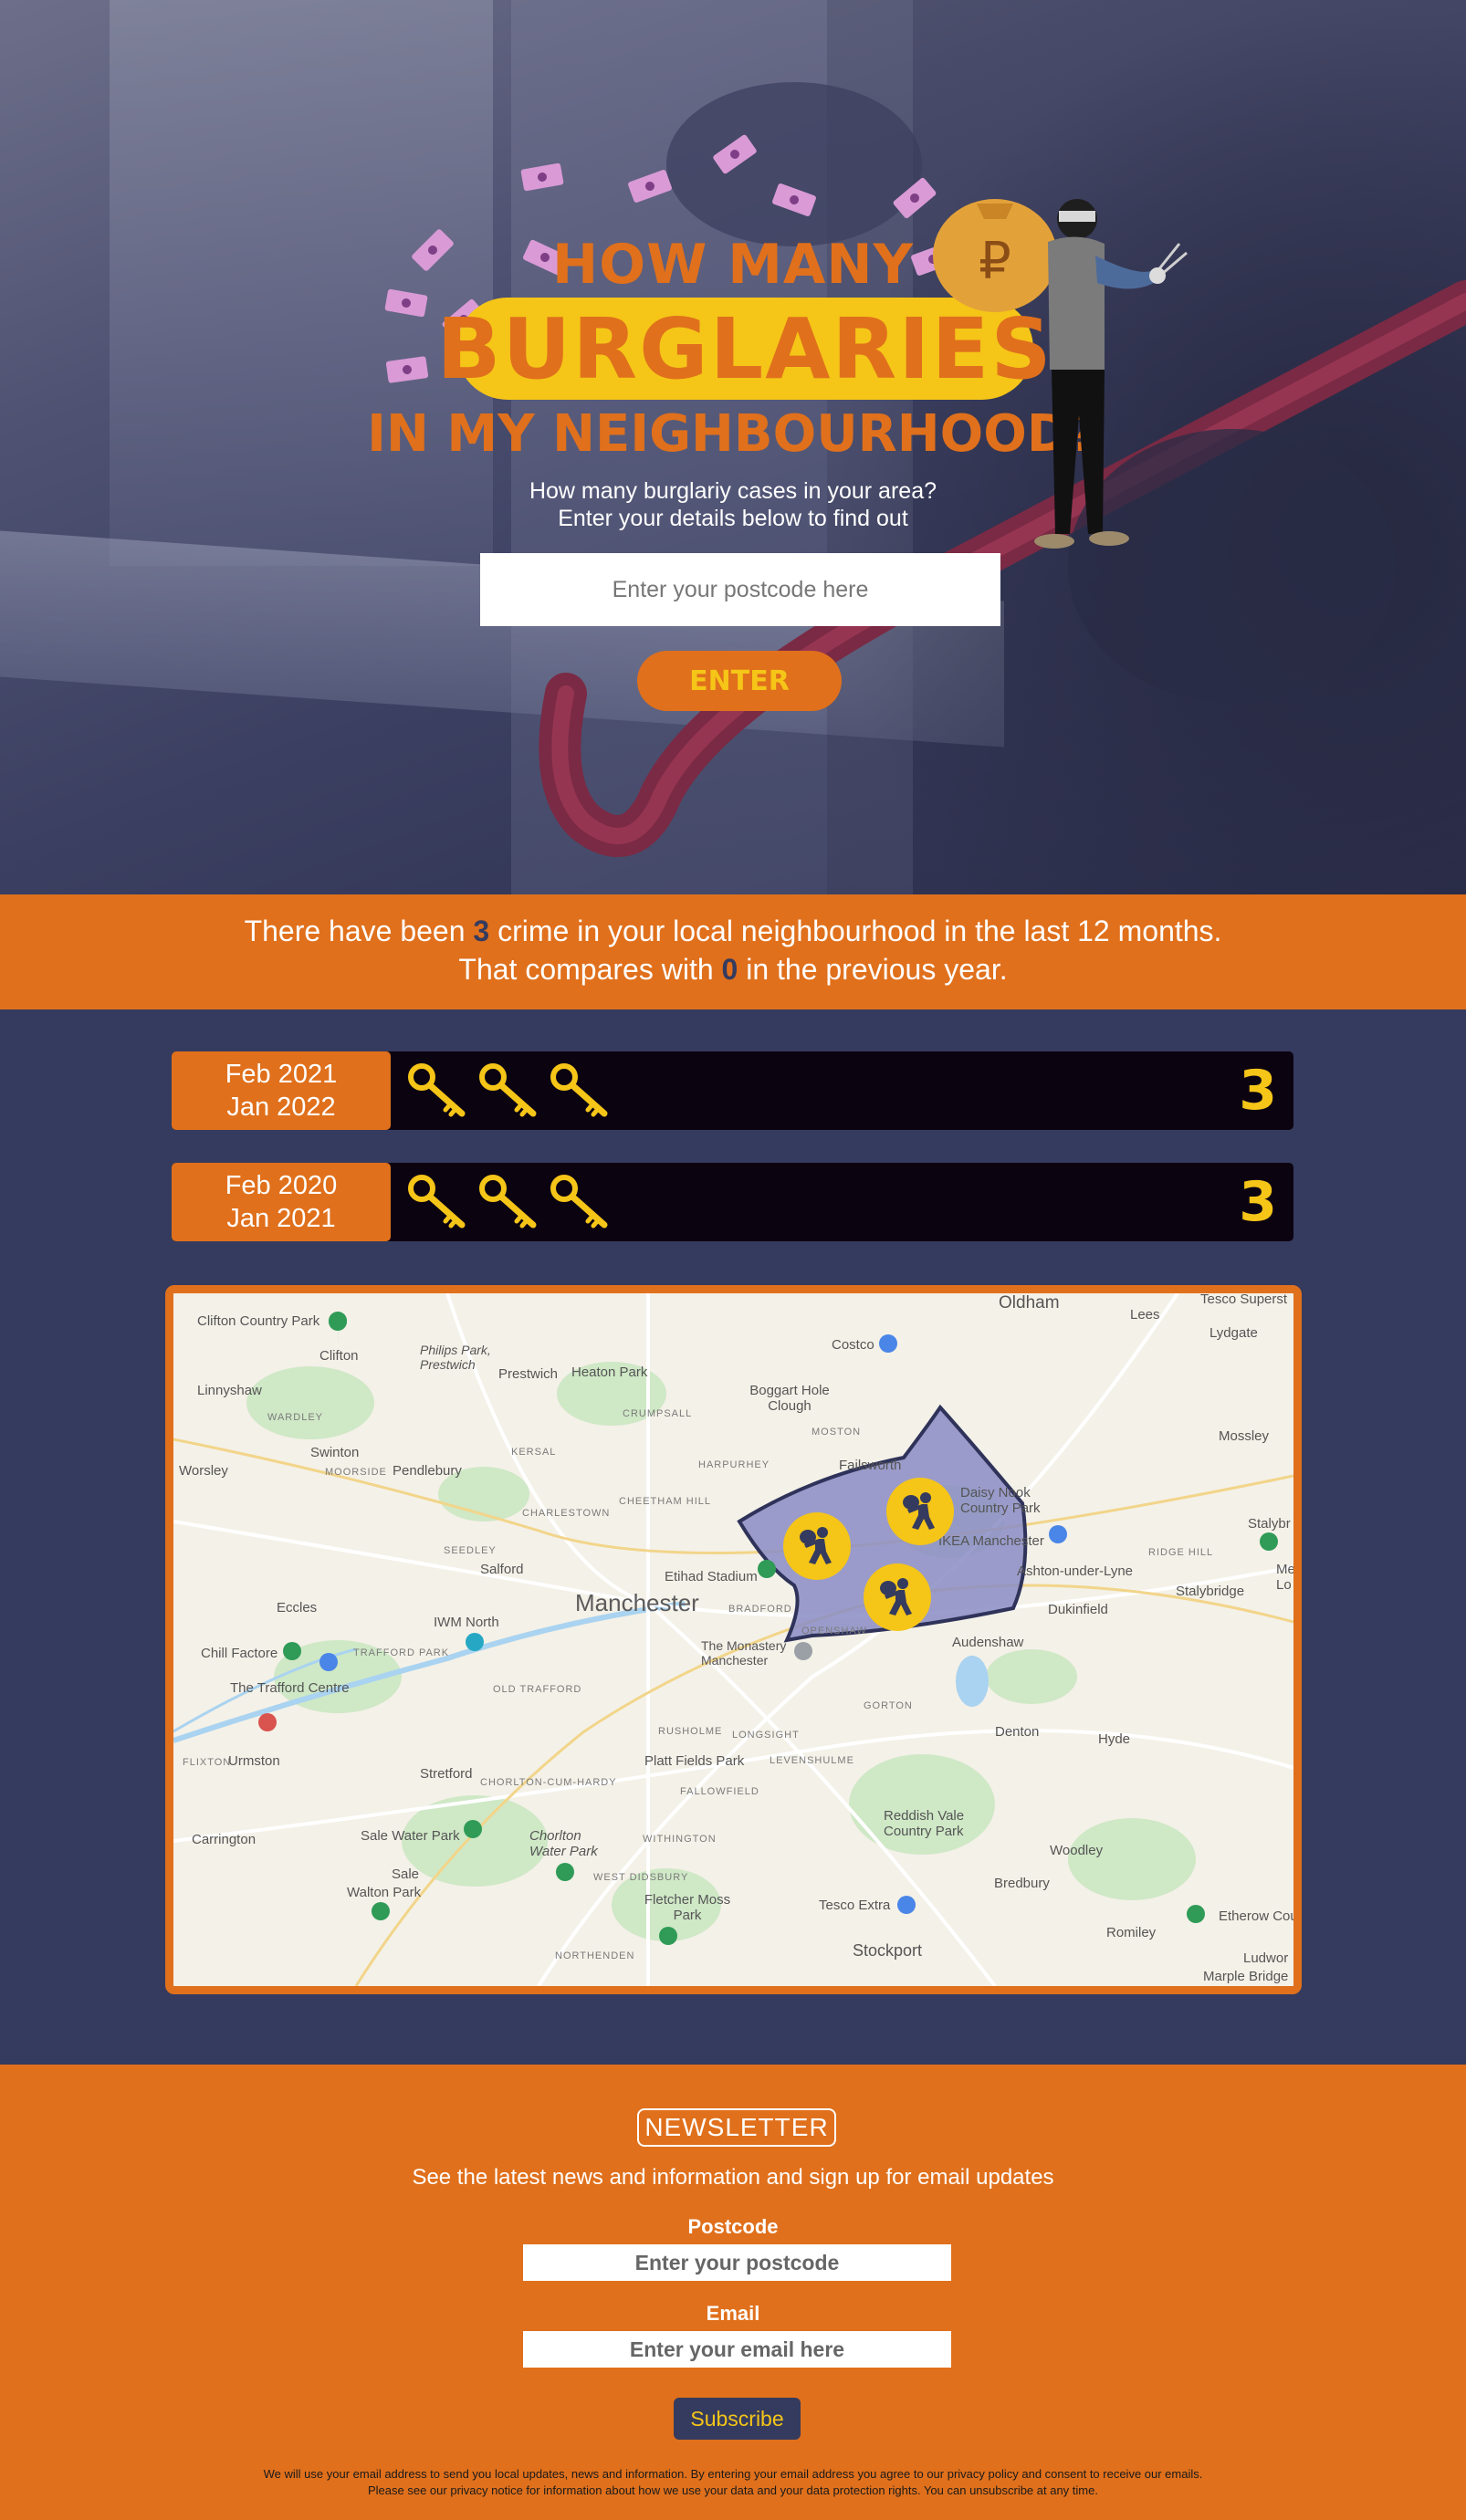 The image size is (1466, 2520). What do you see at coordinates (991, 1541) in the screenshot?
I see `map-label: IKEA Manchester` at bounding box center [991, 1541].